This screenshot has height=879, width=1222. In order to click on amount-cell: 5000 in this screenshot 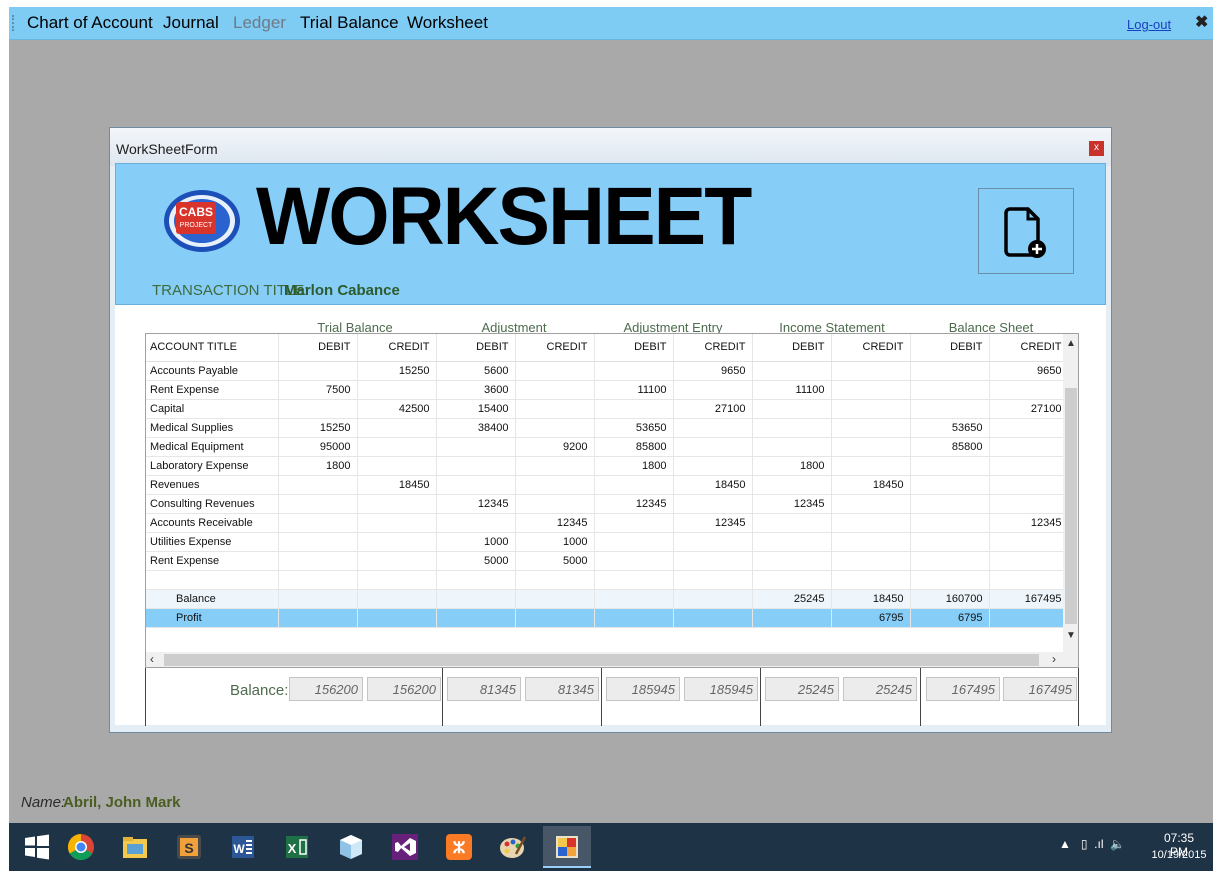, I will do `click(555, 561)`.